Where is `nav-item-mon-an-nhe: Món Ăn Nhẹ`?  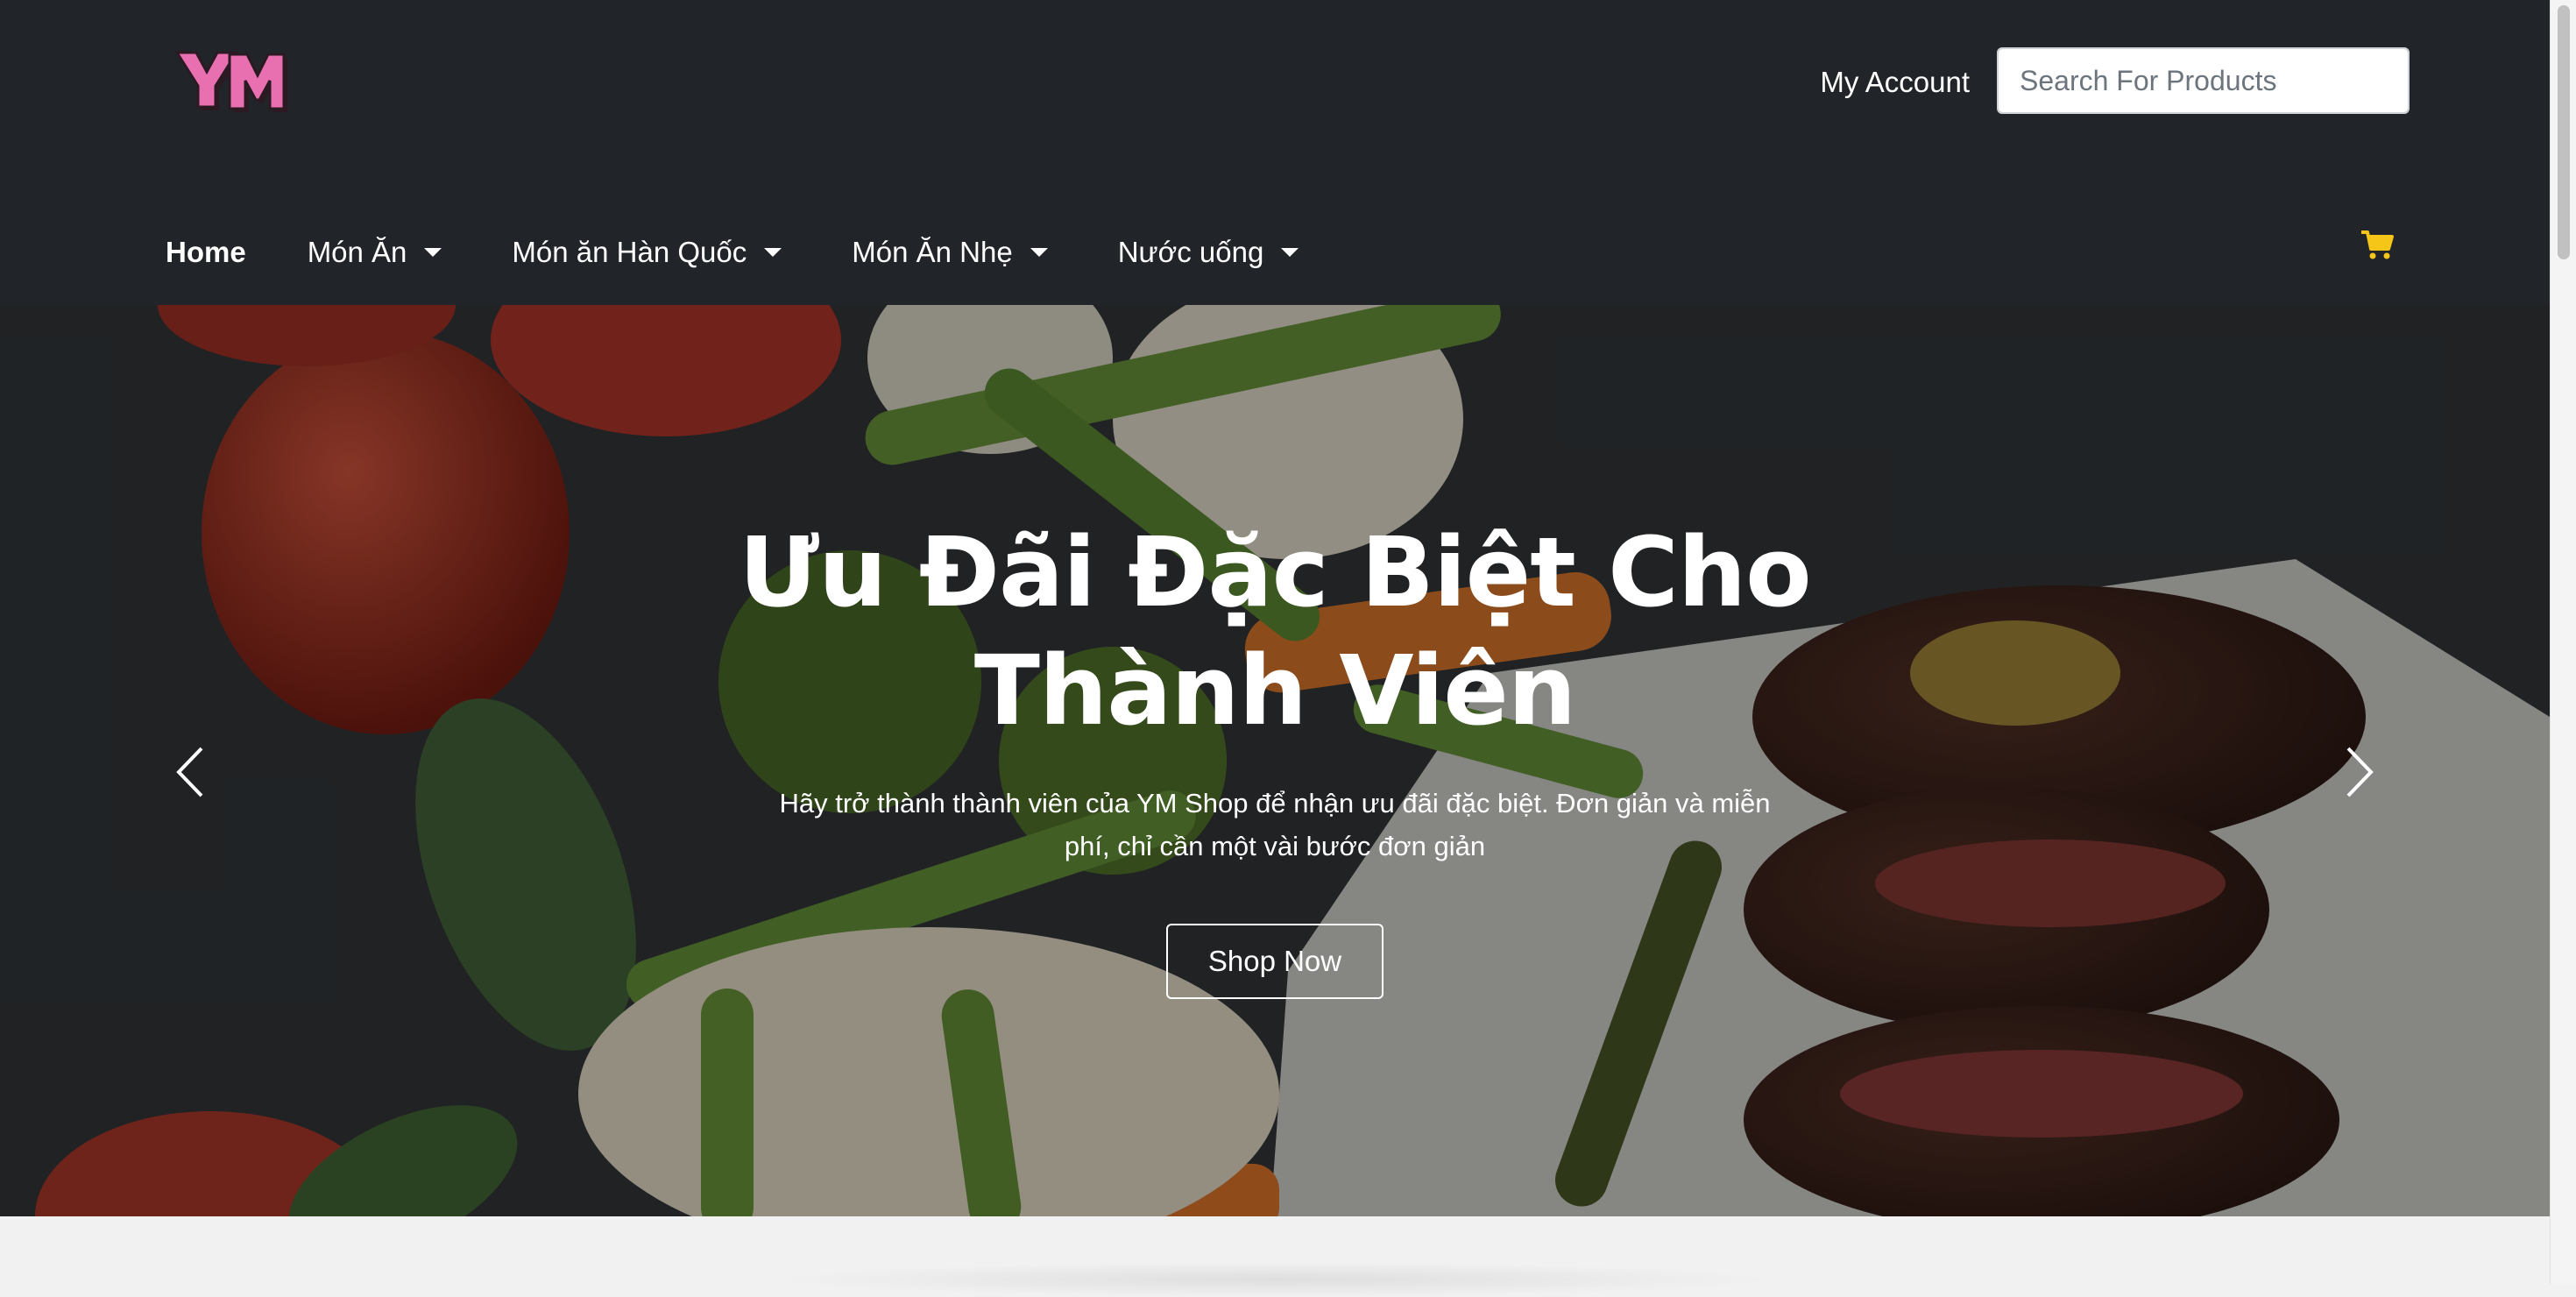 nav-item-mon-an-nhe: Món Ăn Nhẹ is located at coordinates (950, 252).